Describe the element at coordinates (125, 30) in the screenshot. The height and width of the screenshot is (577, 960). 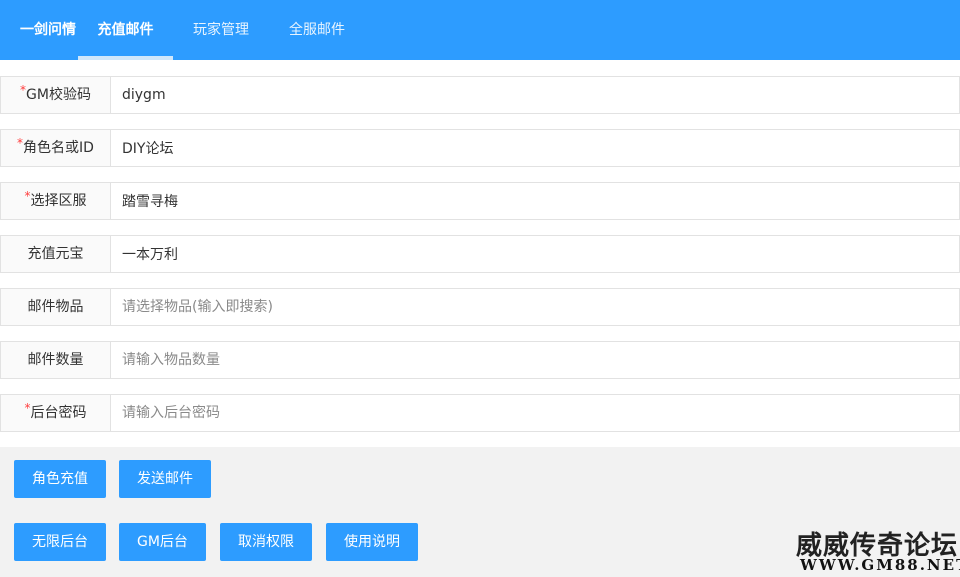
I see `tab-recharge-mail: 充值邮件` at that location.